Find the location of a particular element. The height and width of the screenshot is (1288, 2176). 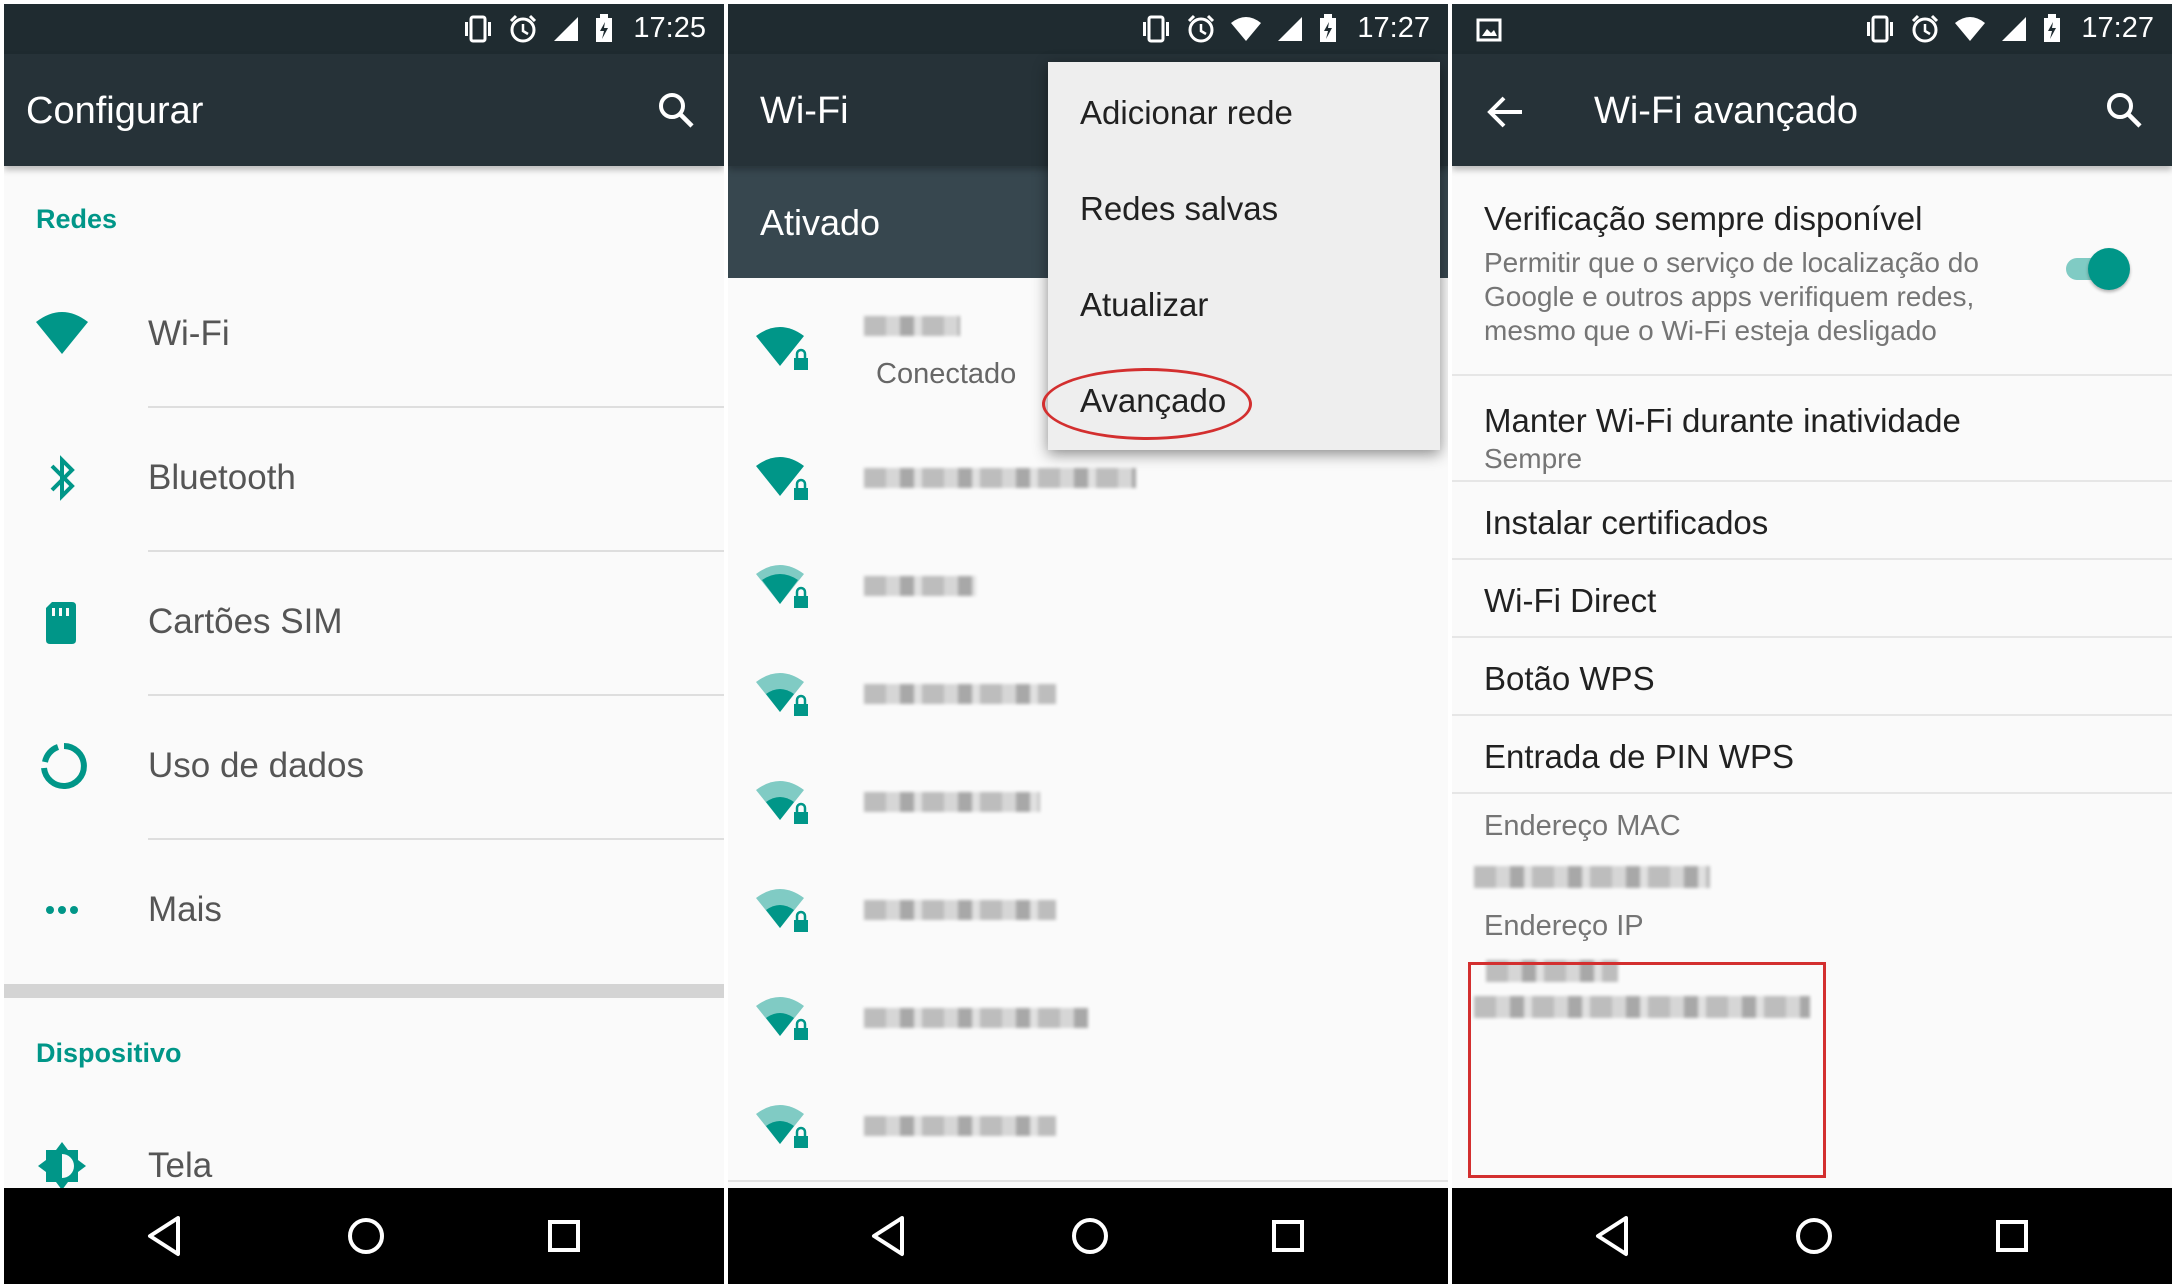

status-bar: 17:25 is located at coordinates (364, 29).